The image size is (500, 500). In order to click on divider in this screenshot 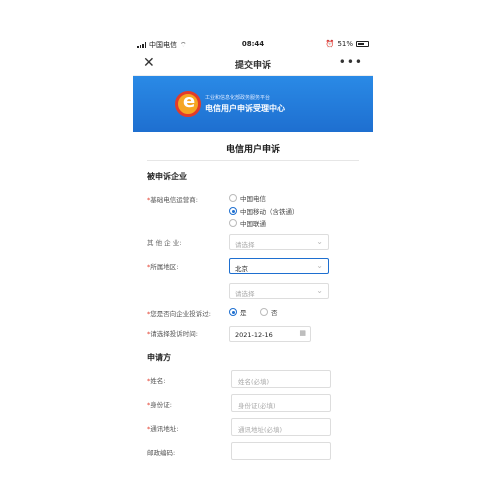, I will do `click(253, 160)`.